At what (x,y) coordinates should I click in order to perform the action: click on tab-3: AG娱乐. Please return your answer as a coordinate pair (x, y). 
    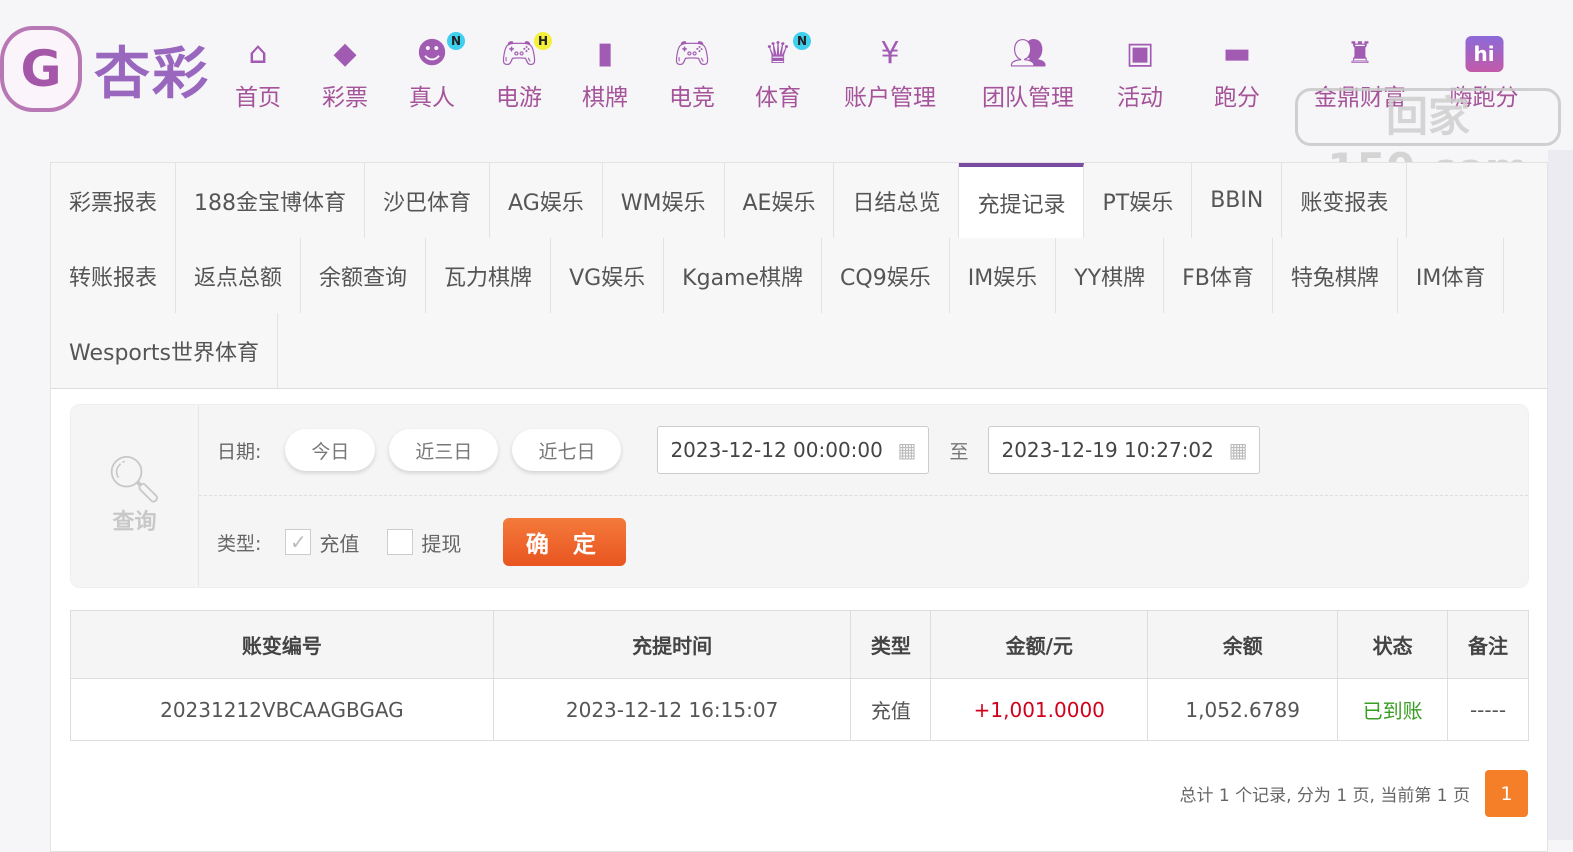
    Looking at the image, I should click on (546, 200).